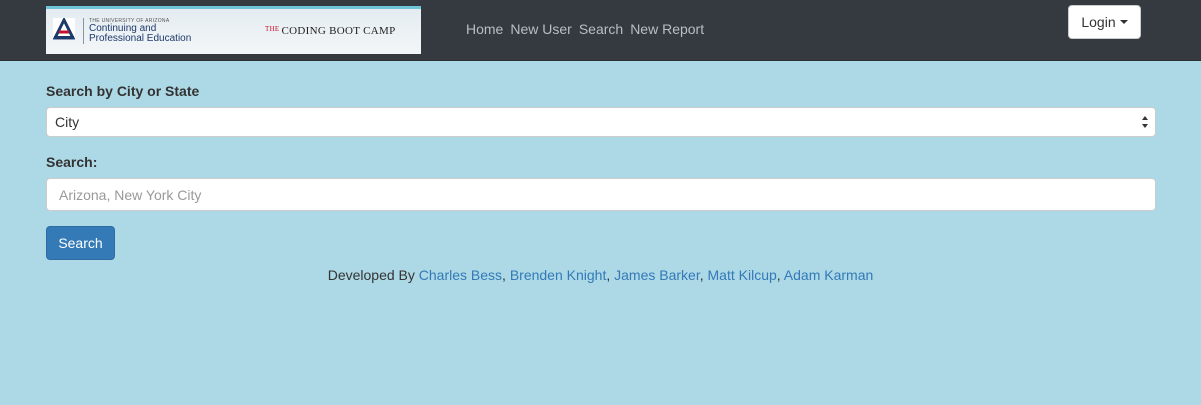 This screenshot has height=405, width=1201. What do you see at coordinates (558, 275) in the screenshot?
I see `developer-link: Brenden Knight` at bounding box center [558, 275].